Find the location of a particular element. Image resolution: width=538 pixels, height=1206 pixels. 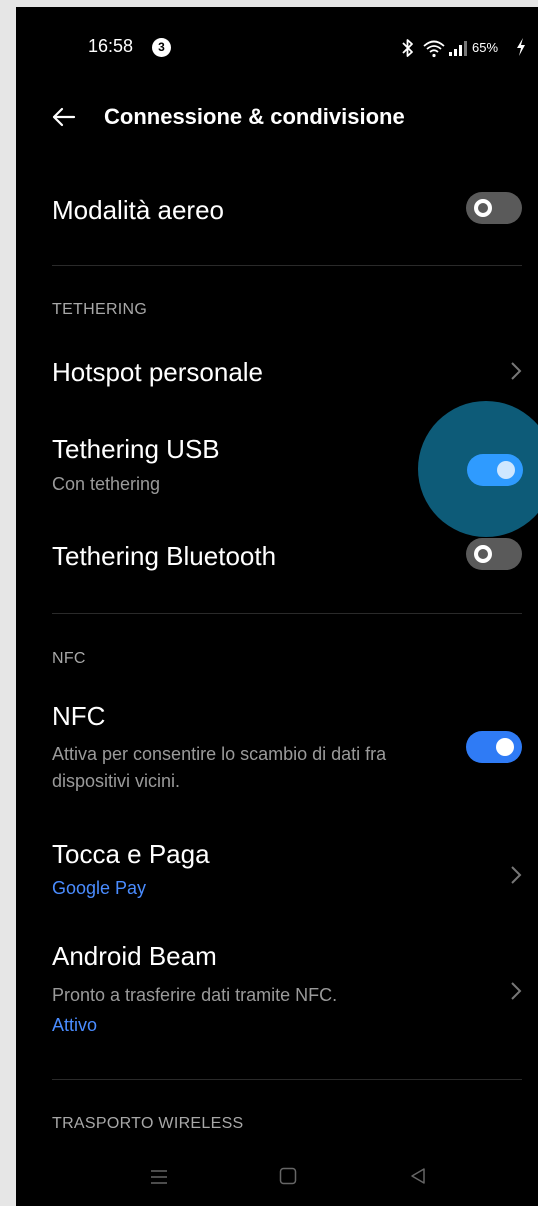

charging-icon is located at coordinates (521, 47).